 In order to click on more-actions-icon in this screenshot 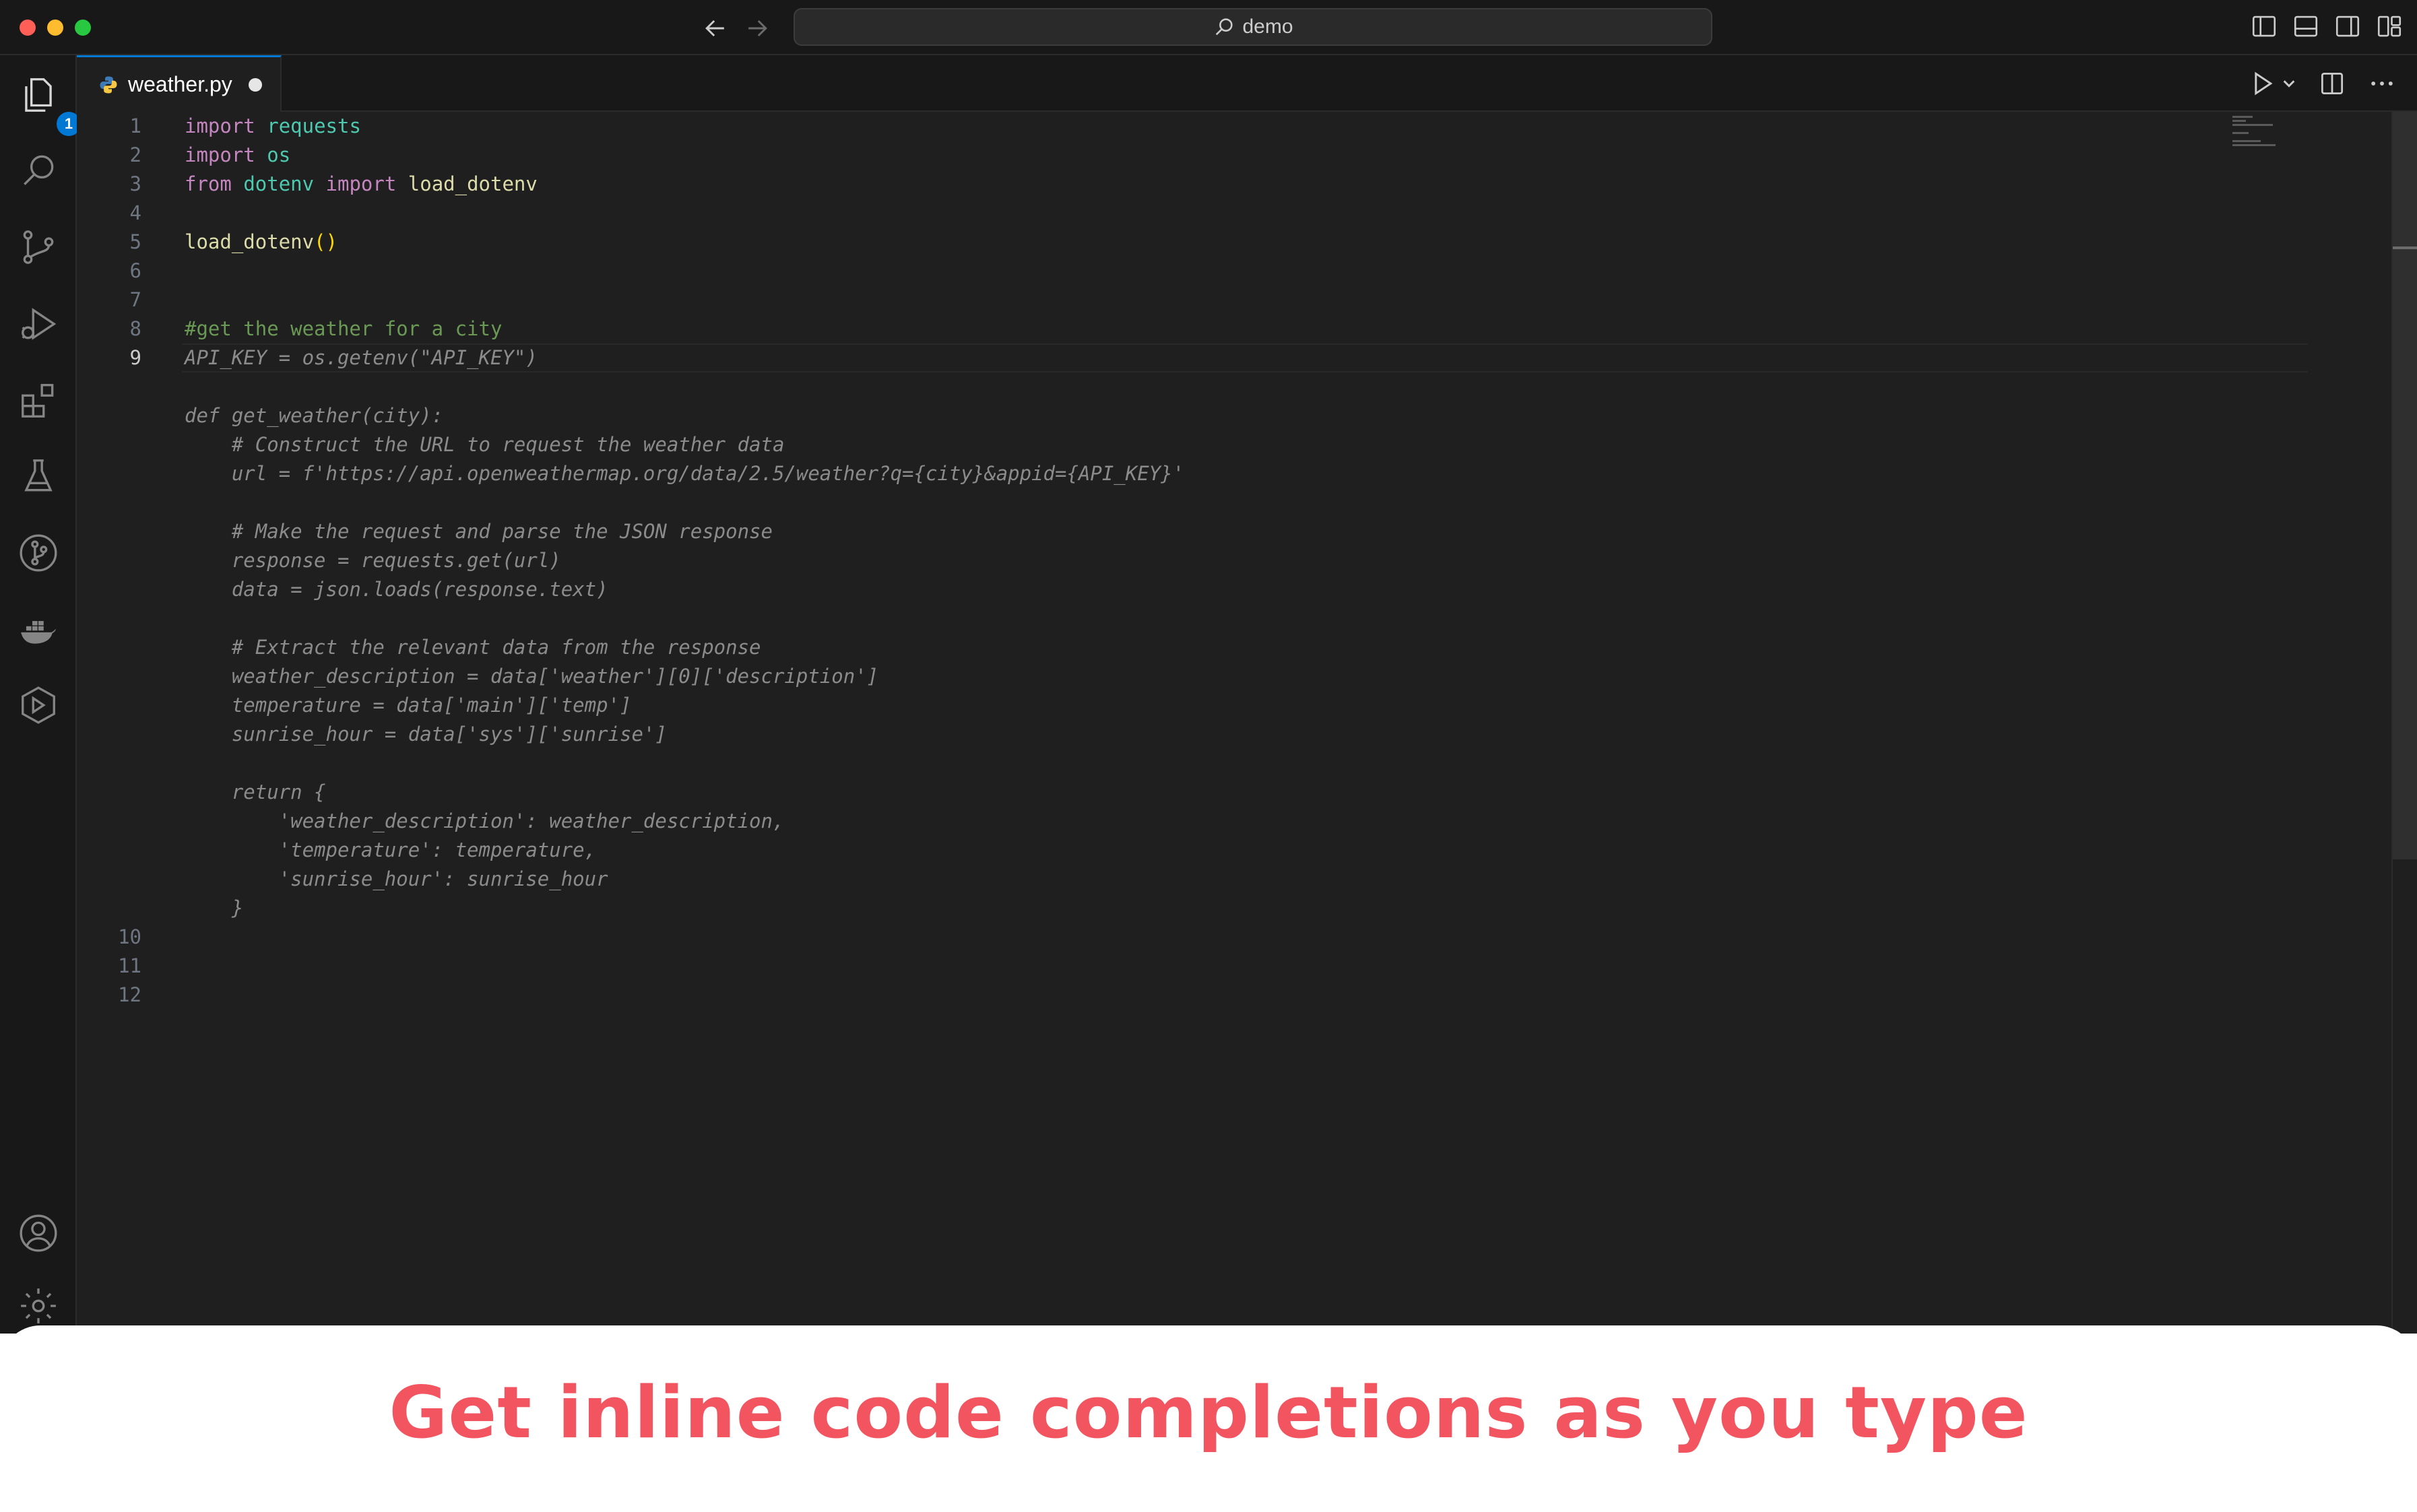, I will do `click(2382, 83)`.